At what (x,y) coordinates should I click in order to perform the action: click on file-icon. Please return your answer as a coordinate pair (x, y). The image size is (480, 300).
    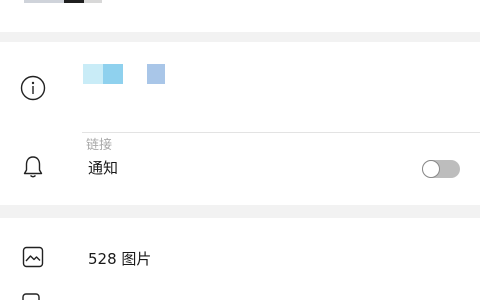
    Looking at the image, I should click on (32, 294).